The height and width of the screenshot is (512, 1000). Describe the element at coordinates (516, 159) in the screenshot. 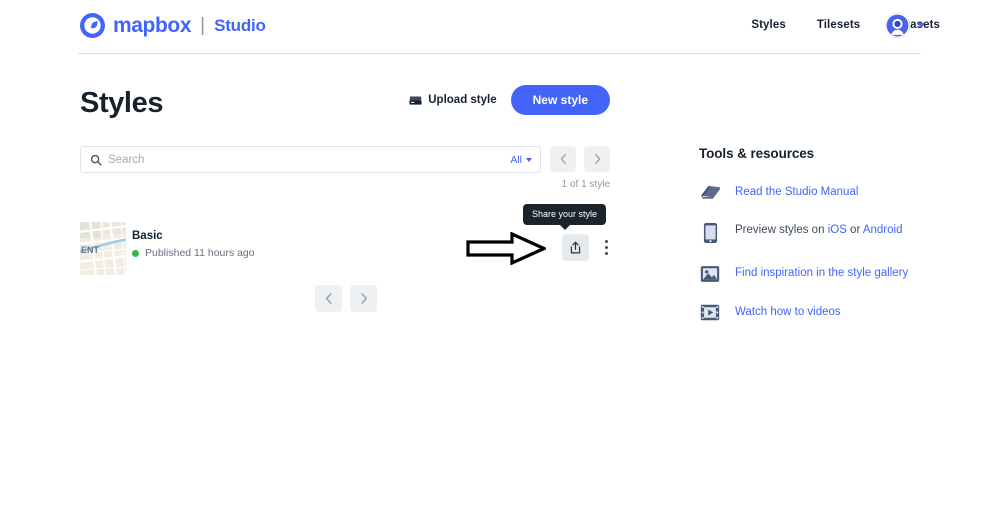

I see `filter-all-label: All` at that location.